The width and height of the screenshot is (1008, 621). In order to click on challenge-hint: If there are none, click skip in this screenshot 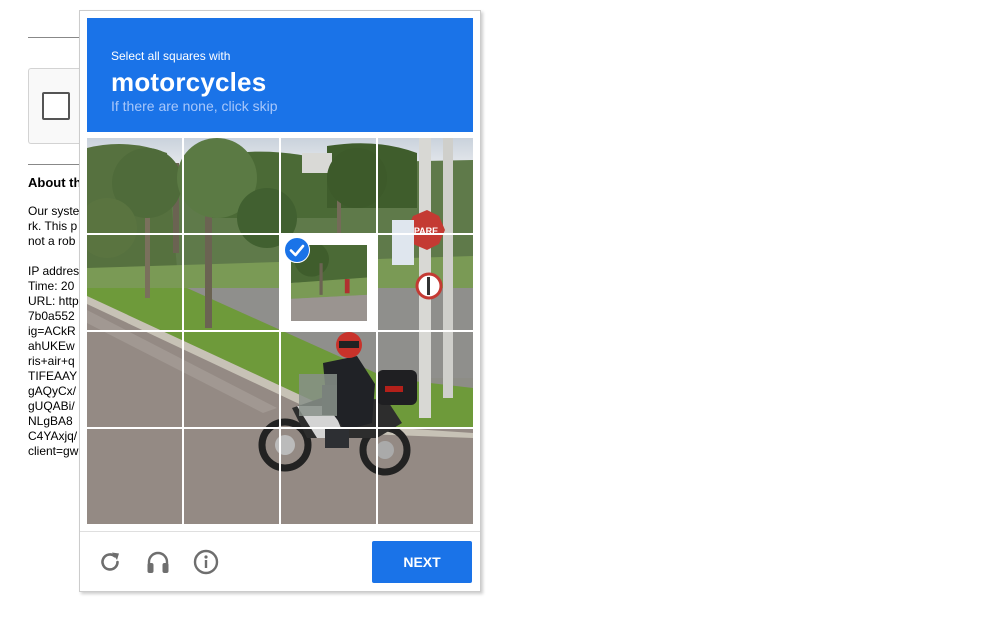, I will do `click(194, 106)`.